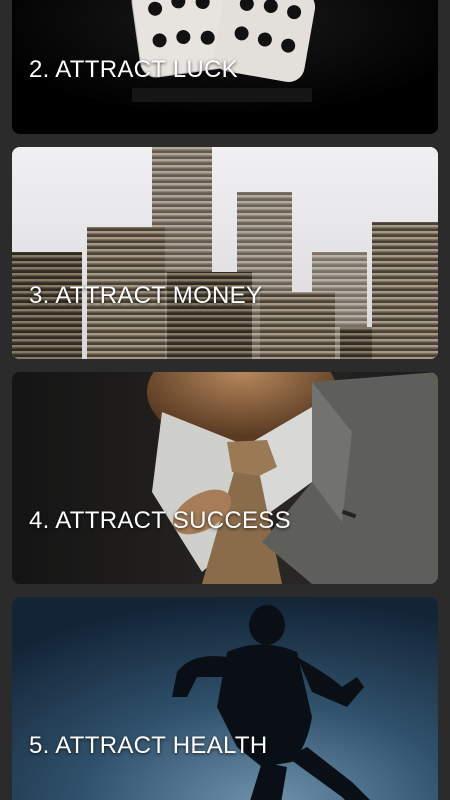  I want to click on card-title: 3. ATTRACT MONEY, so click(146, 295).